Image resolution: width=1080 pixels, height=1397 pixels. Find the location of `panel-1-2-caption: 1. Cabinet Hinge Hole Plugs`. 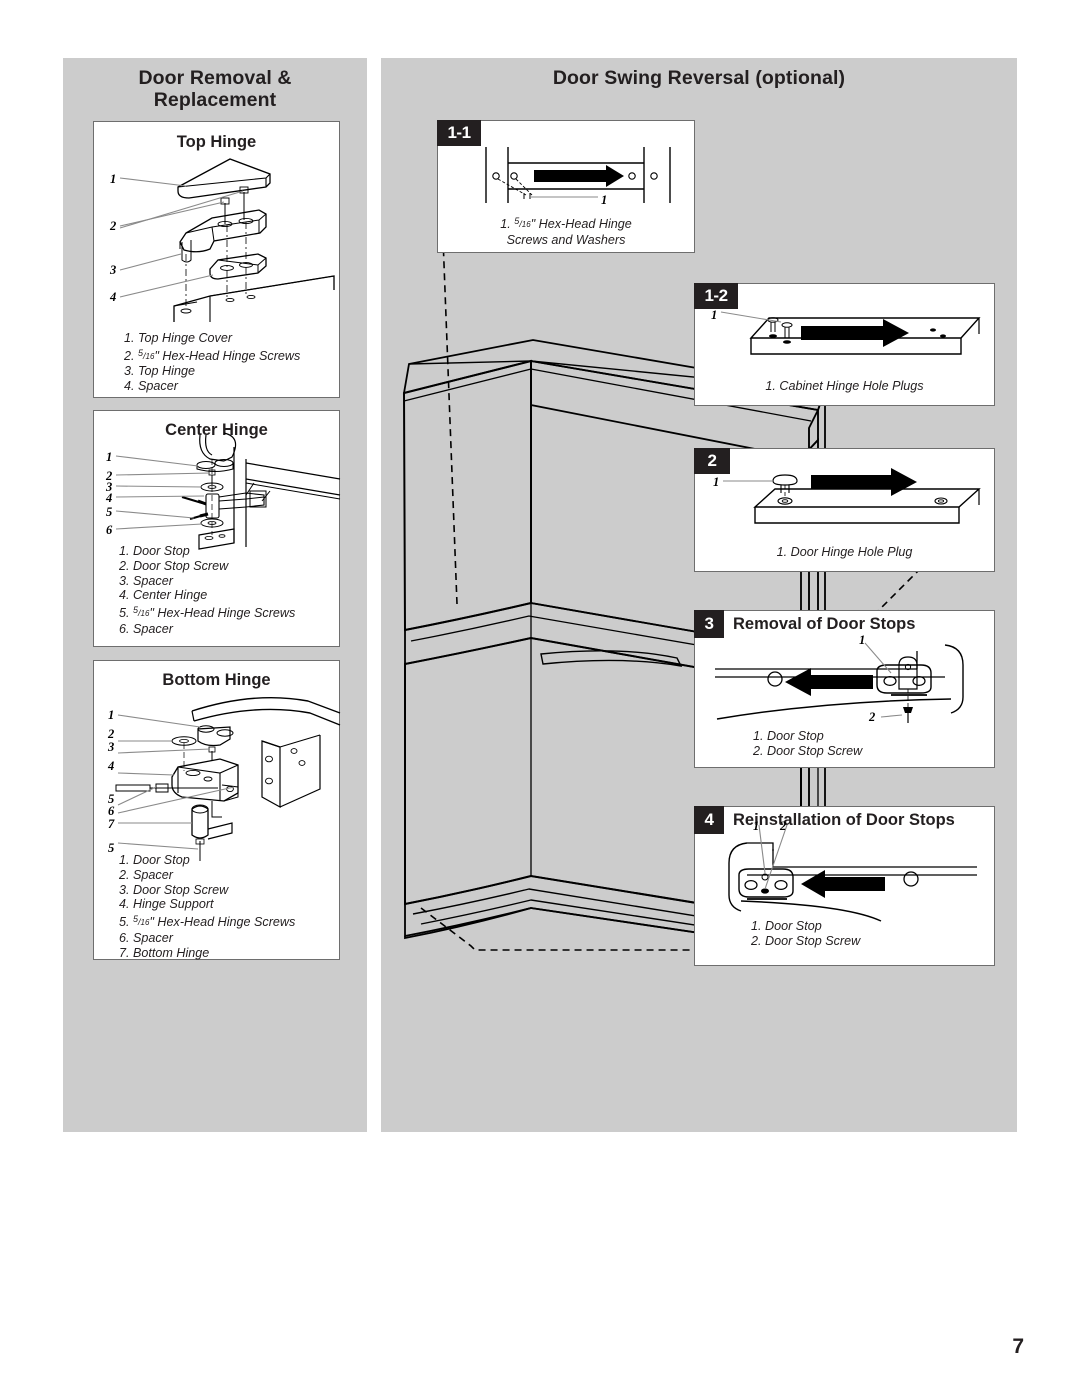

panel-1-2-caption: 1. Cabinet Hinge Hole Plugs is located at coordinates (844, 386).